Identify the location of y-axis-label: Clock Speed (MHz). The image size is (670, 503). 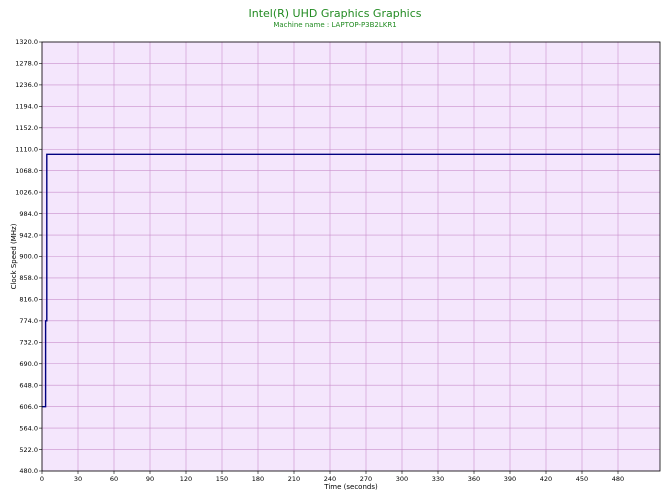
(14, 256).